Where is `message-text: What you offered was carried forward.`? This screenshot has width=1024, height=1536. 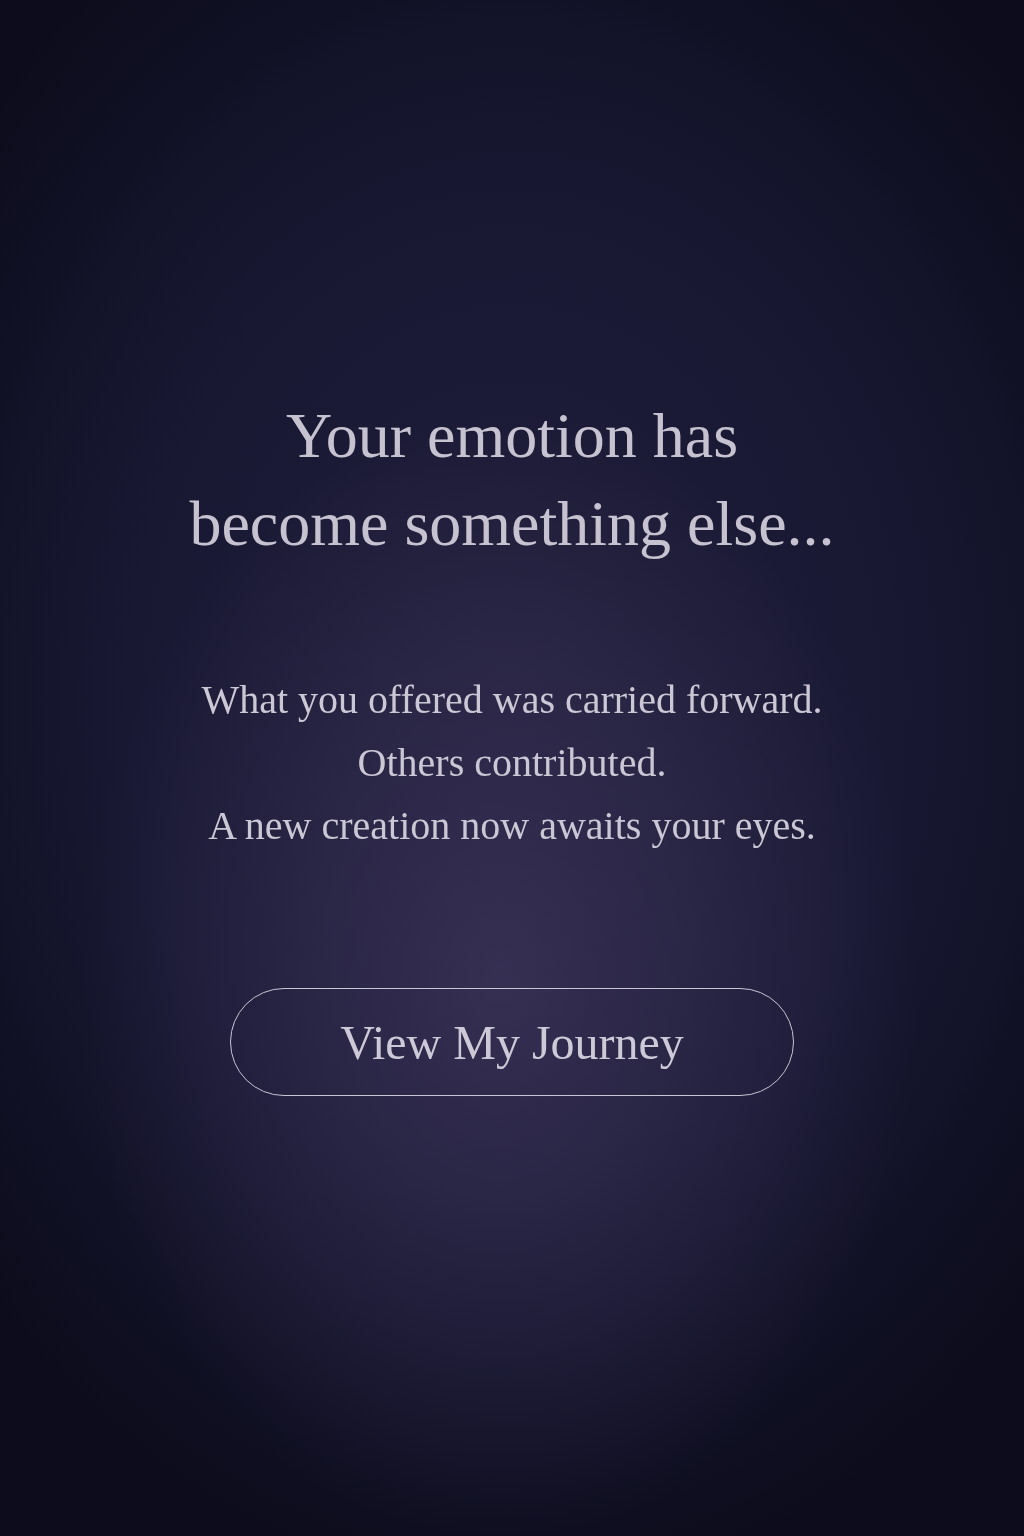
message-text: What you offered was carried forward. is located at coordinates (512, 700).